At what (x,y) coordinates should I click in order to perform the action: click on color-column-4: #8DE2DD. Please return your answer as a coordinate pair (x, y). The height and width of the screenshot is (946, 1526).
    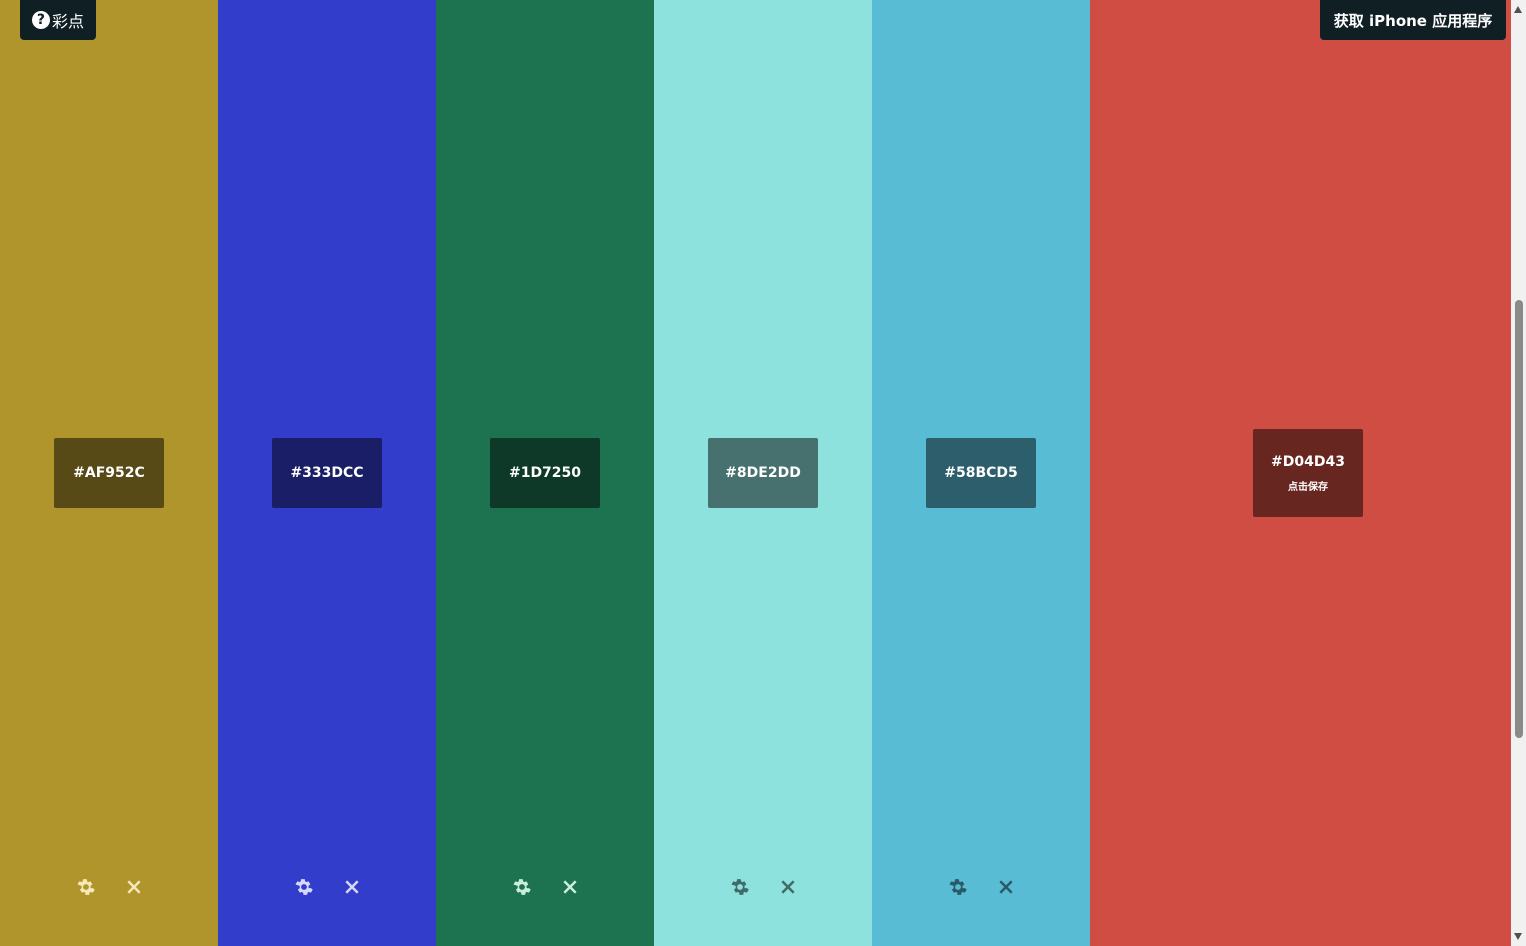
    Looking at the image, I should click on (763, 473).